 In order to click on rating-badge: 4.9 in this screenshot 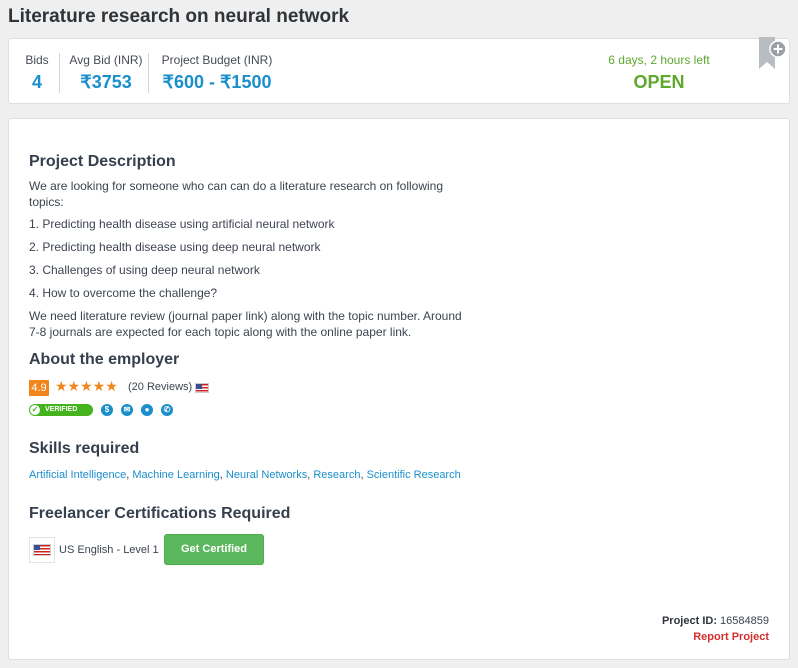, I will do `click(39, 388)`.